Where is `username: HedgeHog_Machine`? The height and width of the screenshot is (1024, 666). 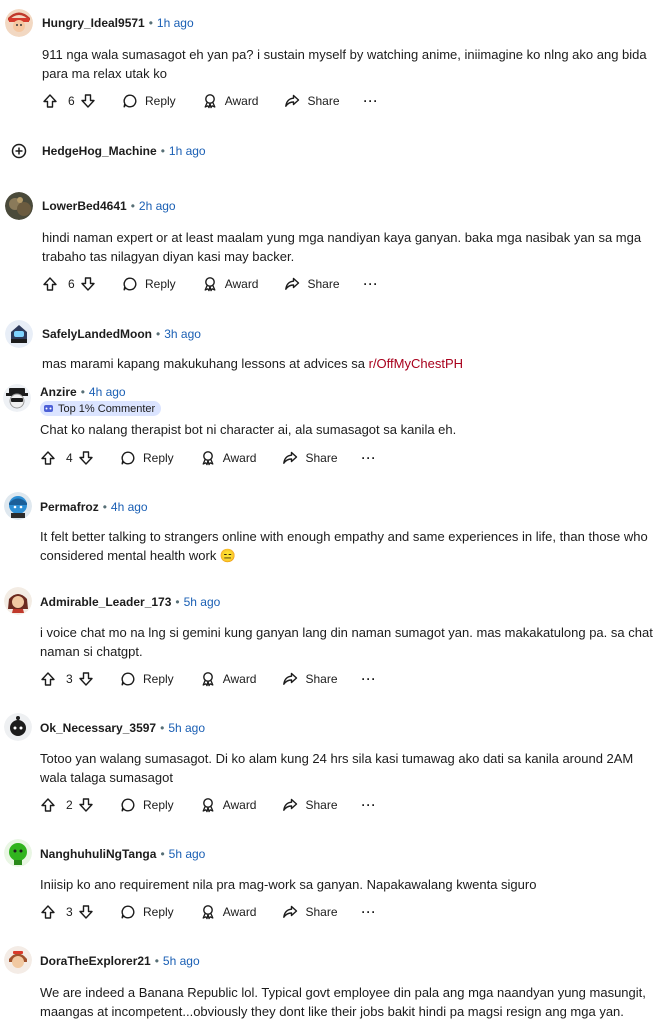
username: HedgeHog_Machine is located at coordinates (99, 151).